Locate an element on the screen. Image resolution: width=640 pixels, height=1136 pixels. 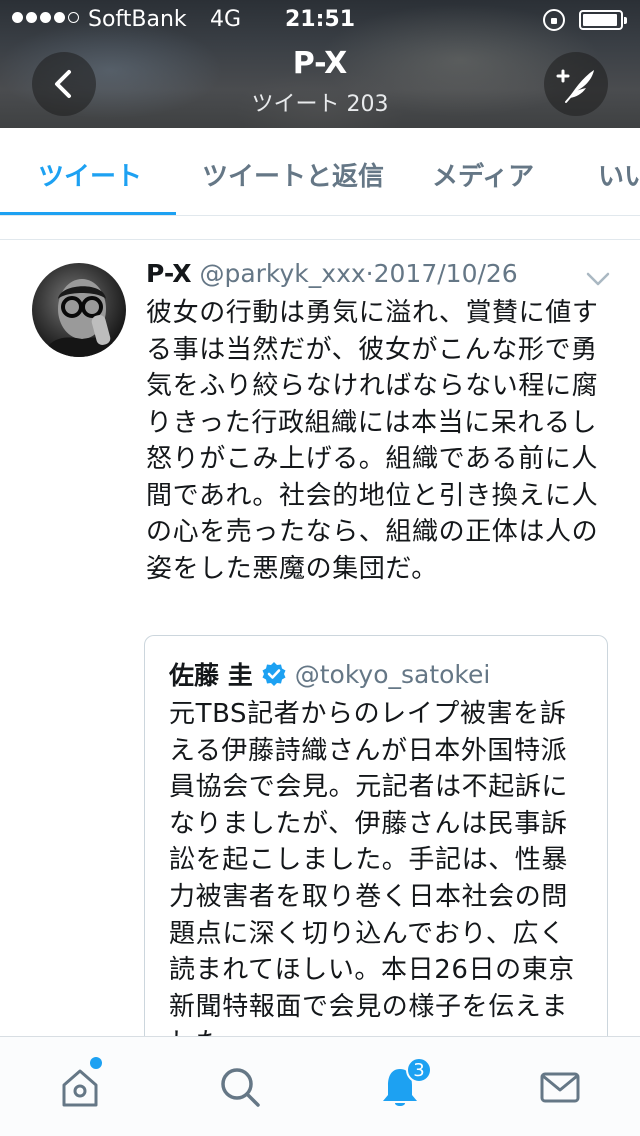
profile-header: SoftBank 4G 21:51 P-X ツイート 203 is located at coordinates (320, 64).